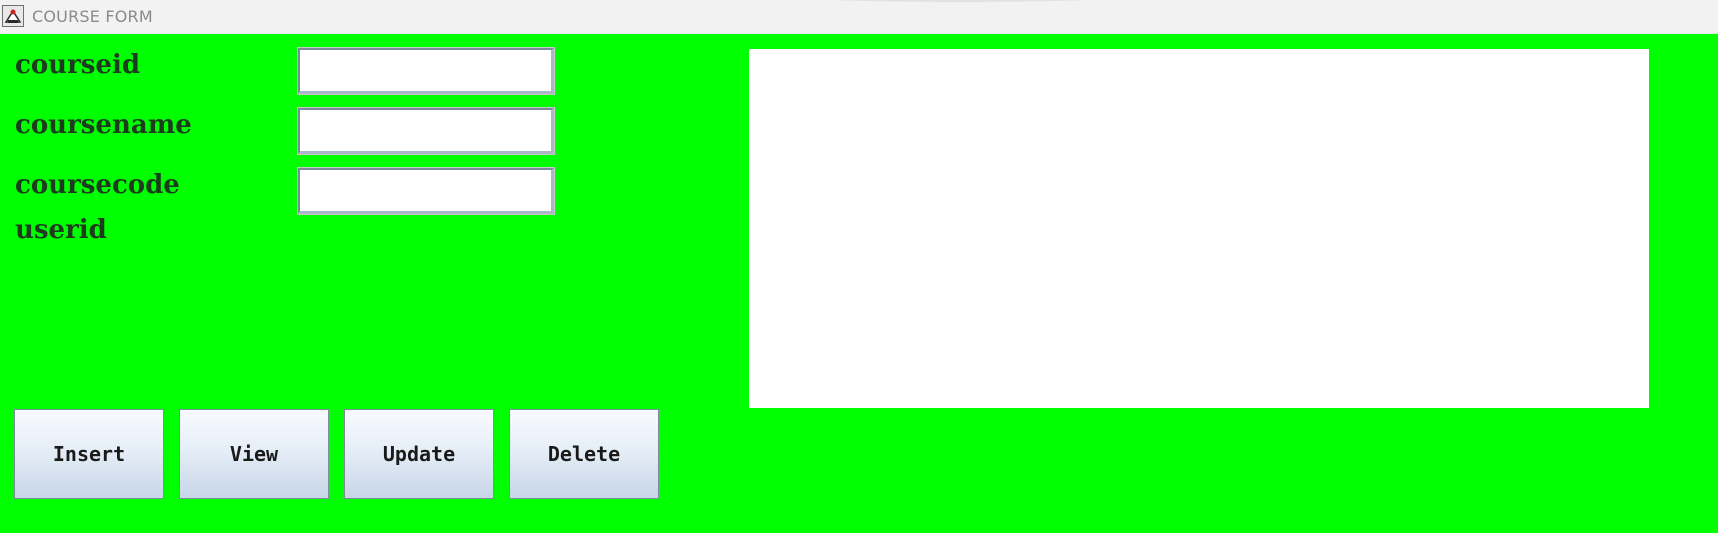 This screenshot has height=534, width=1718. What do you see at coordinates (103, 125) in the screenshot?
I see `coursename-label: coursename` at bounding box center [103, 125].